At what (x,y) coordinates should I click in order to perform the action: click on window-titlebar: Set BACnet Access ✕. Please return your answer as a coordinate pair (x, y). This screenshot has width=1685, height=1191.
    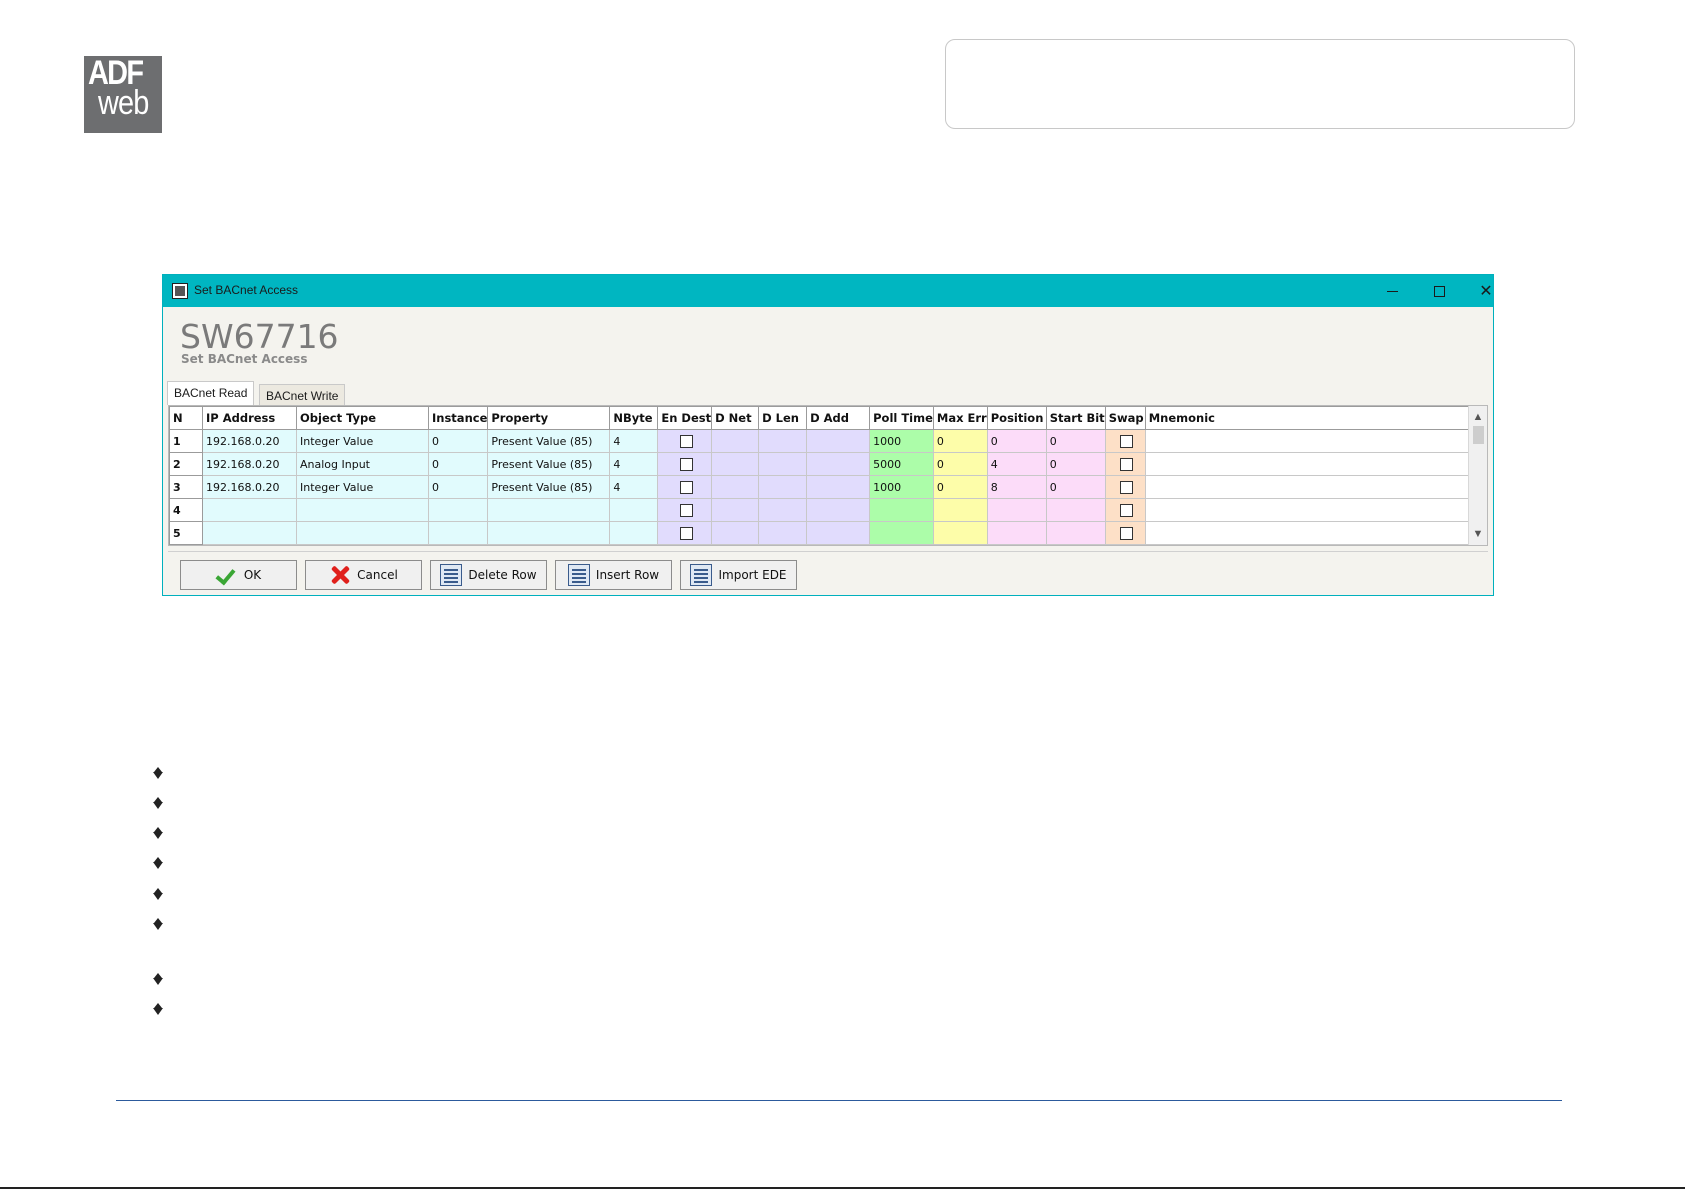
    Looking at the image, I should click on (828, 291).